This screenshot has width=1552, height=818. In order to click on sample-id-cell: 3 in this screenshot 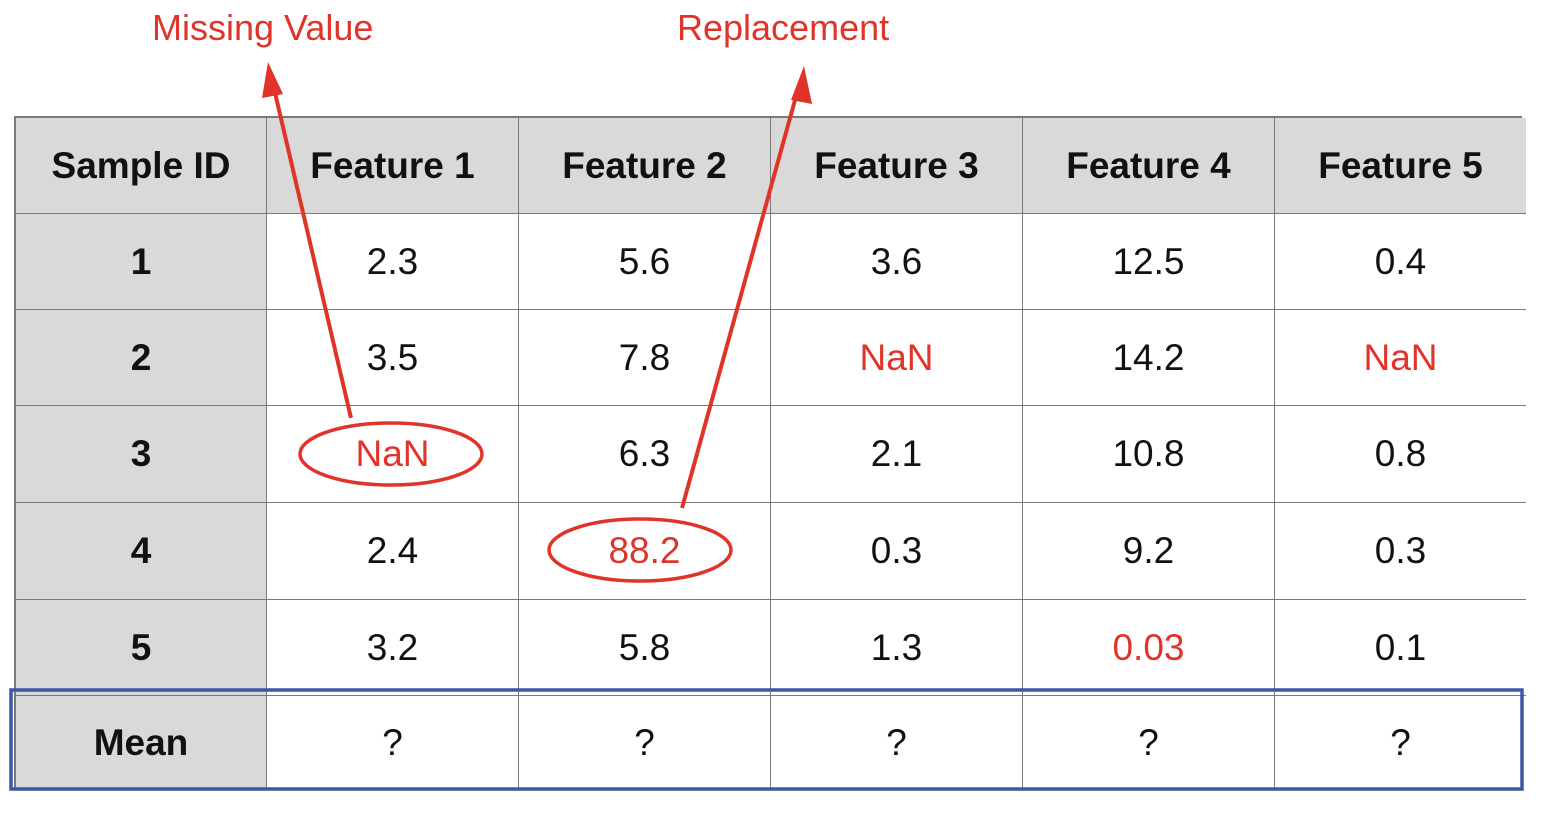, I will do `click(141, 454)`.